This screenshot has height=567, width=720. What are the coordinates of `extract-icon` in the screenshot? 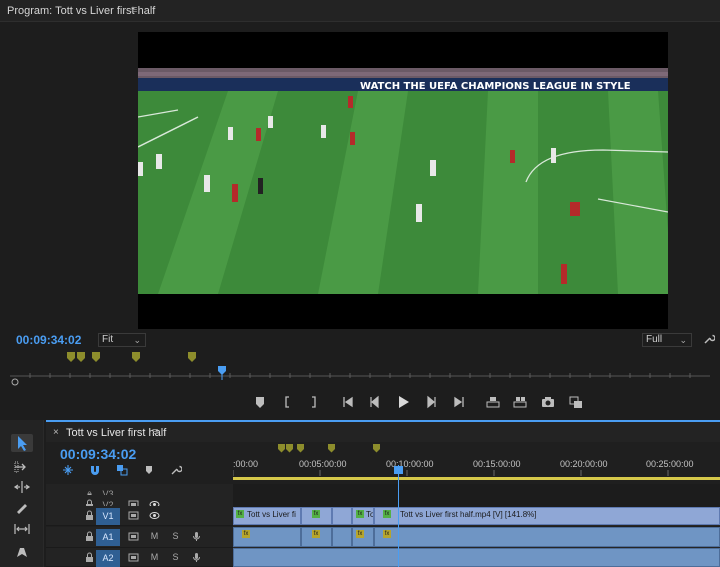 It's located at (520, 402).